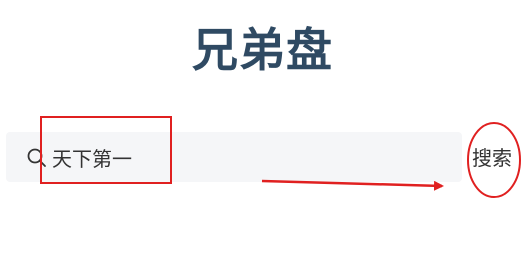 Image resolution: width=525 pixels, height=253 pixels. What do you see at coordinates (36, 157) in the screenshot?
I see `search-icon` at bounding box center [36, 157].